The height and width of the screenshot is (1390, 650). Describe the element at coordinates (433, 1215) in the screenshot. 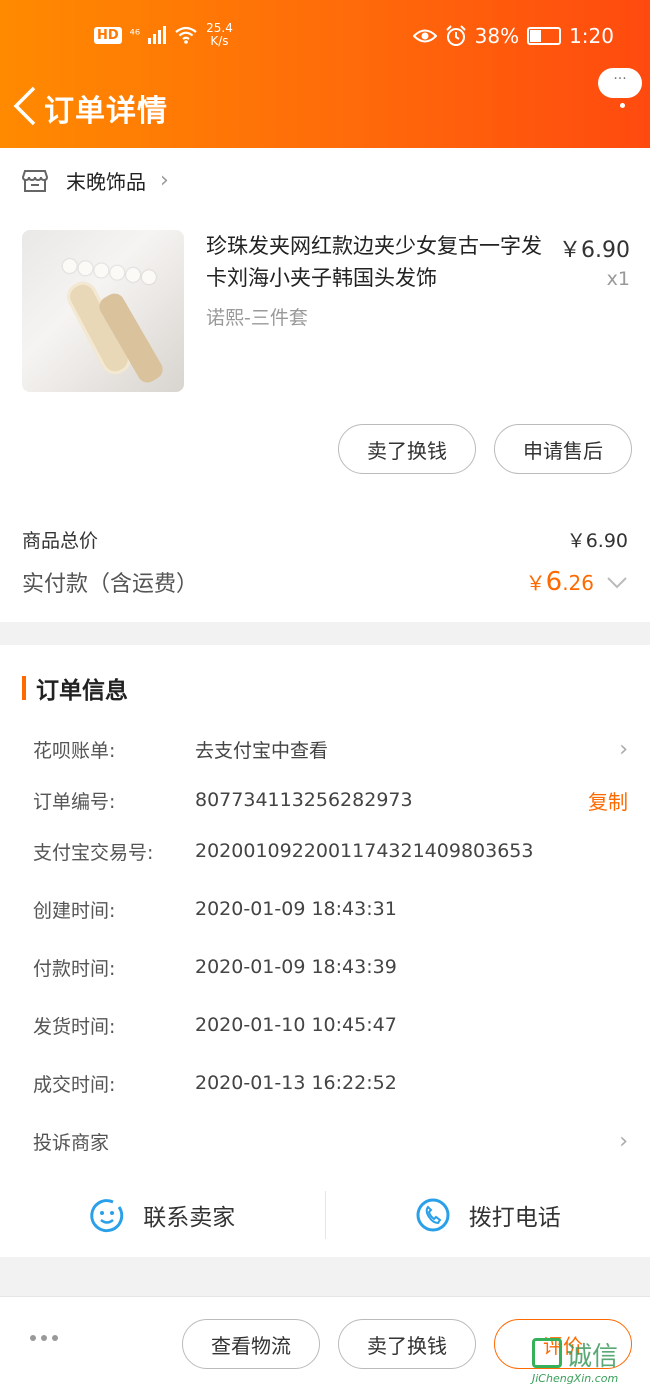

I see `phone-icon` at that location.